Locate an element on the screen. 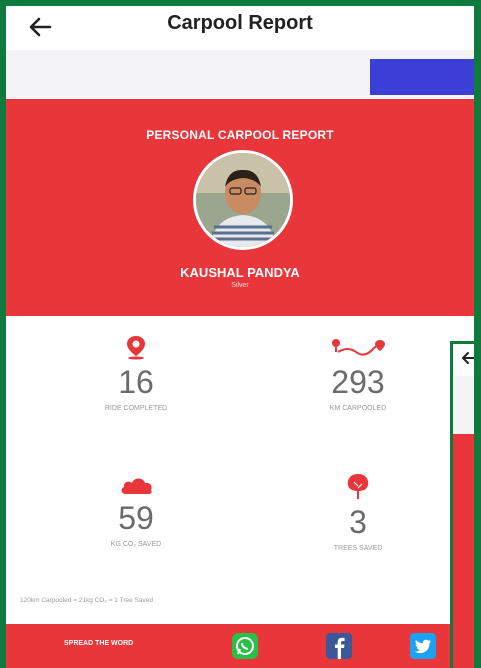  twitter-icon is located at coordinates (423, 646).